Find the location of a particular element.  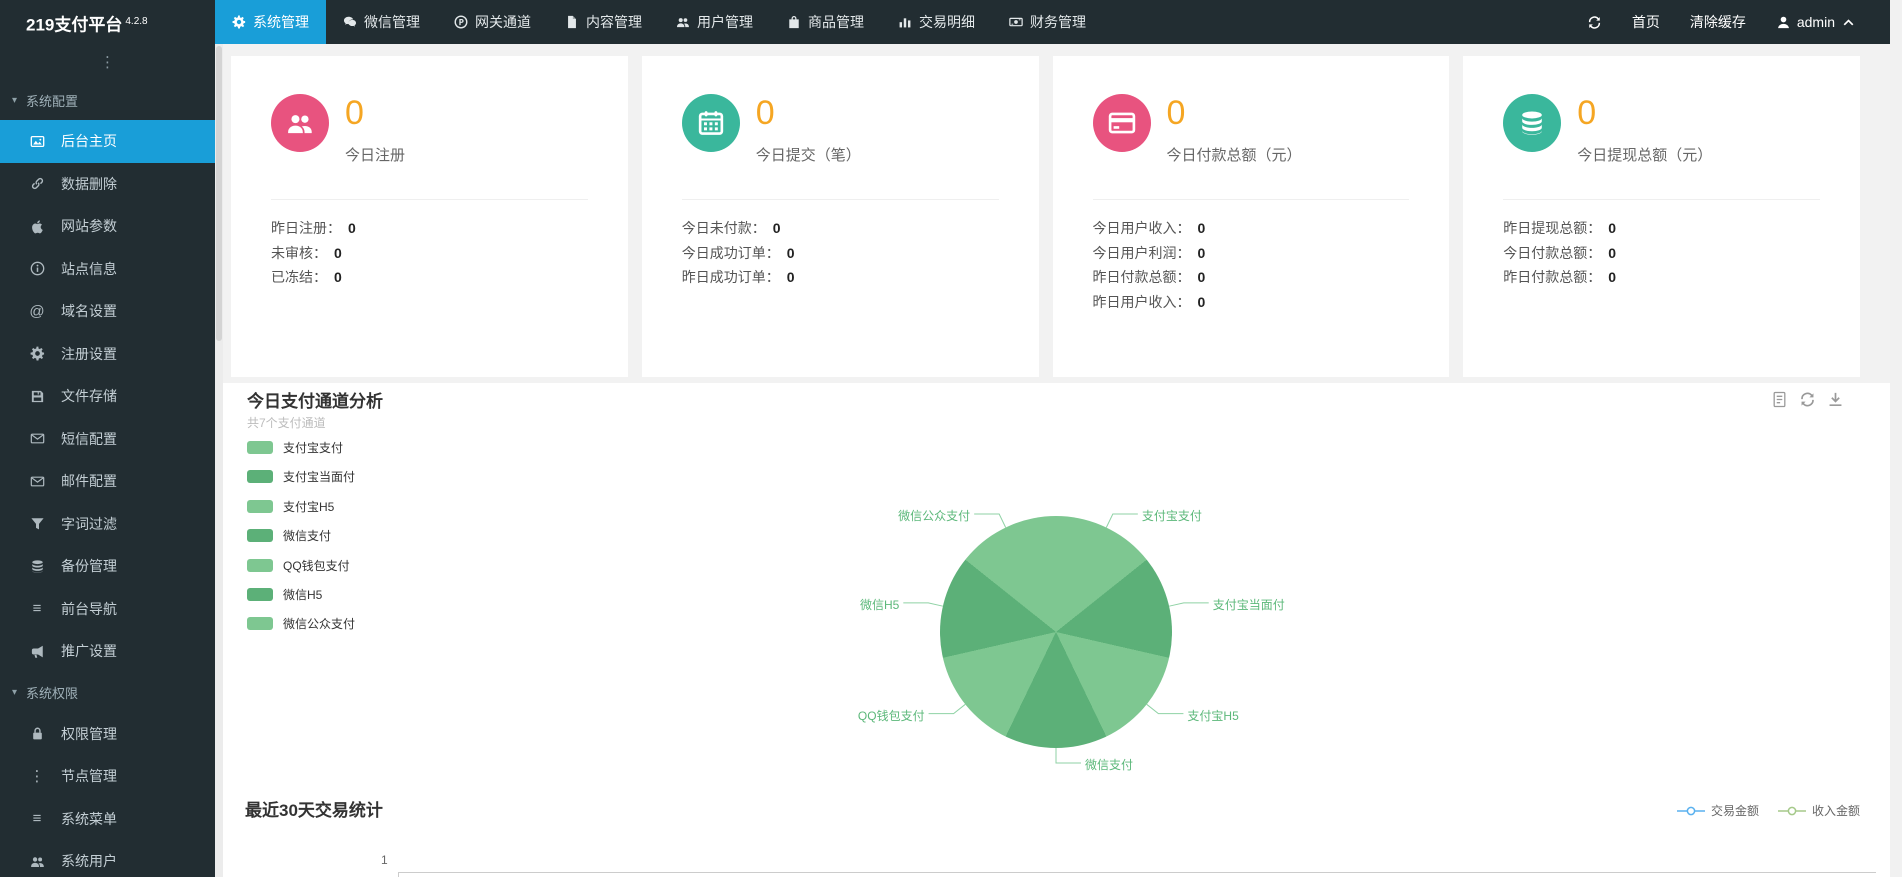

sidebar-group-header: ▾ 系统权限 is located at coordinates (107, 693).